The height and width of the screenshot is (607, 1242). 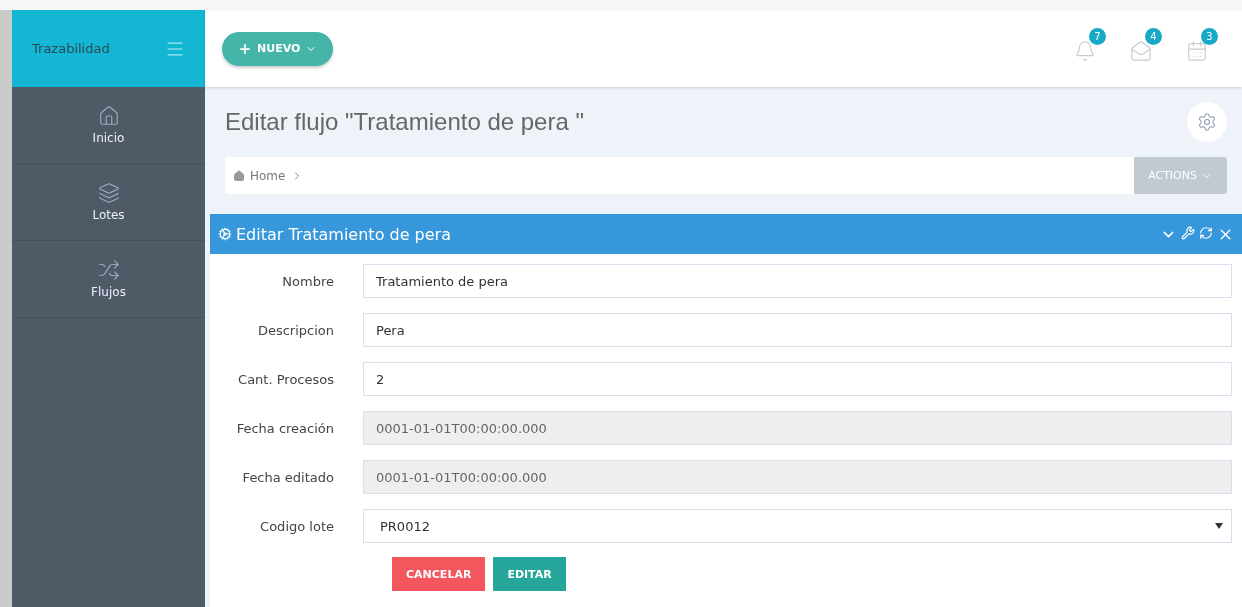 What do you see at coordinates (797, 330) in the screenshot?
I see `input-field: Pera` at bounding box center [797, 330].